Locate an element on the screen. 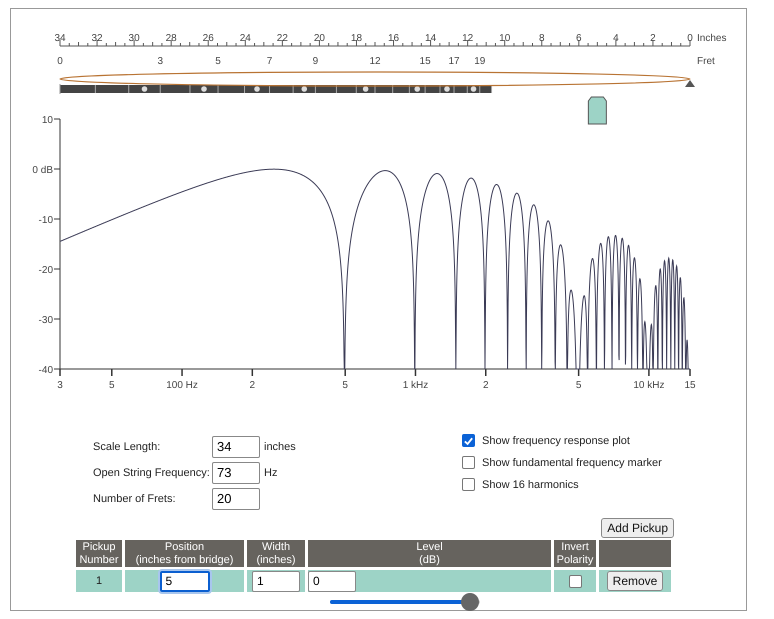 The width and height of the screenshot is (774, 619). inch-label: 34 is located at coordinates (60, 38).